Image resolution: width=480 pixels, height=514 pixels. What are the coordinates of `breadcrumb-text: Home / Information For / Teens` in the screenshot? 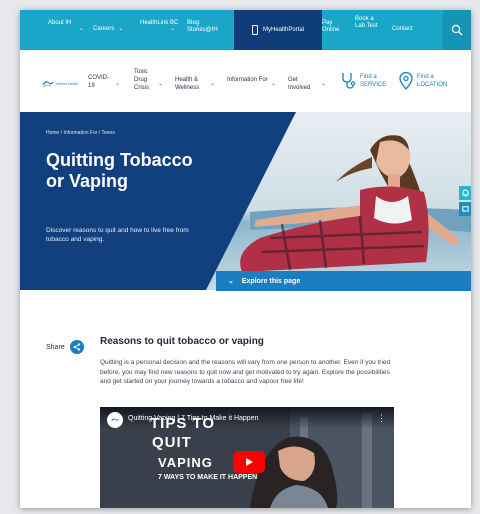 It's located at (80, 133).